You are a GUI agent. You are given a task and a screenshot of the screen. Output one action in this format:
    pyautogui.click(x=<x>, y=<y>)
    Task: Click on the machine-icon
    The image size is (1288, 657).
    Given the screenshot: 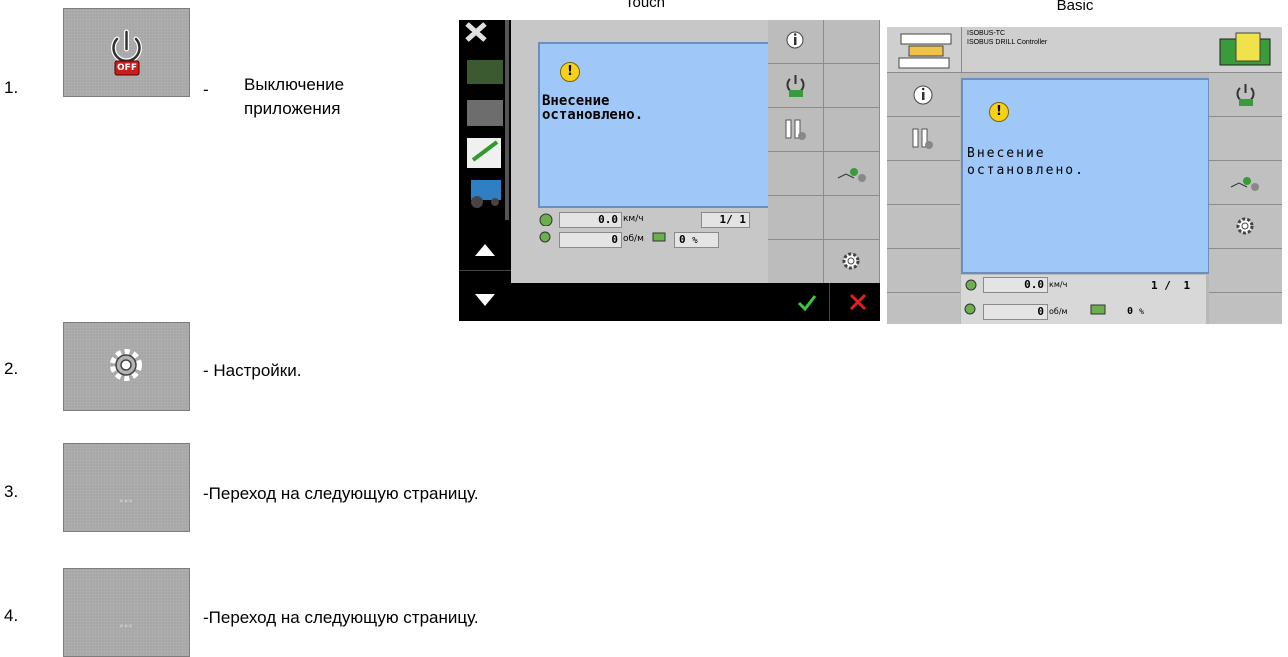 What is the action you would take?
    pyautogui.click(x=485, y=72)
    